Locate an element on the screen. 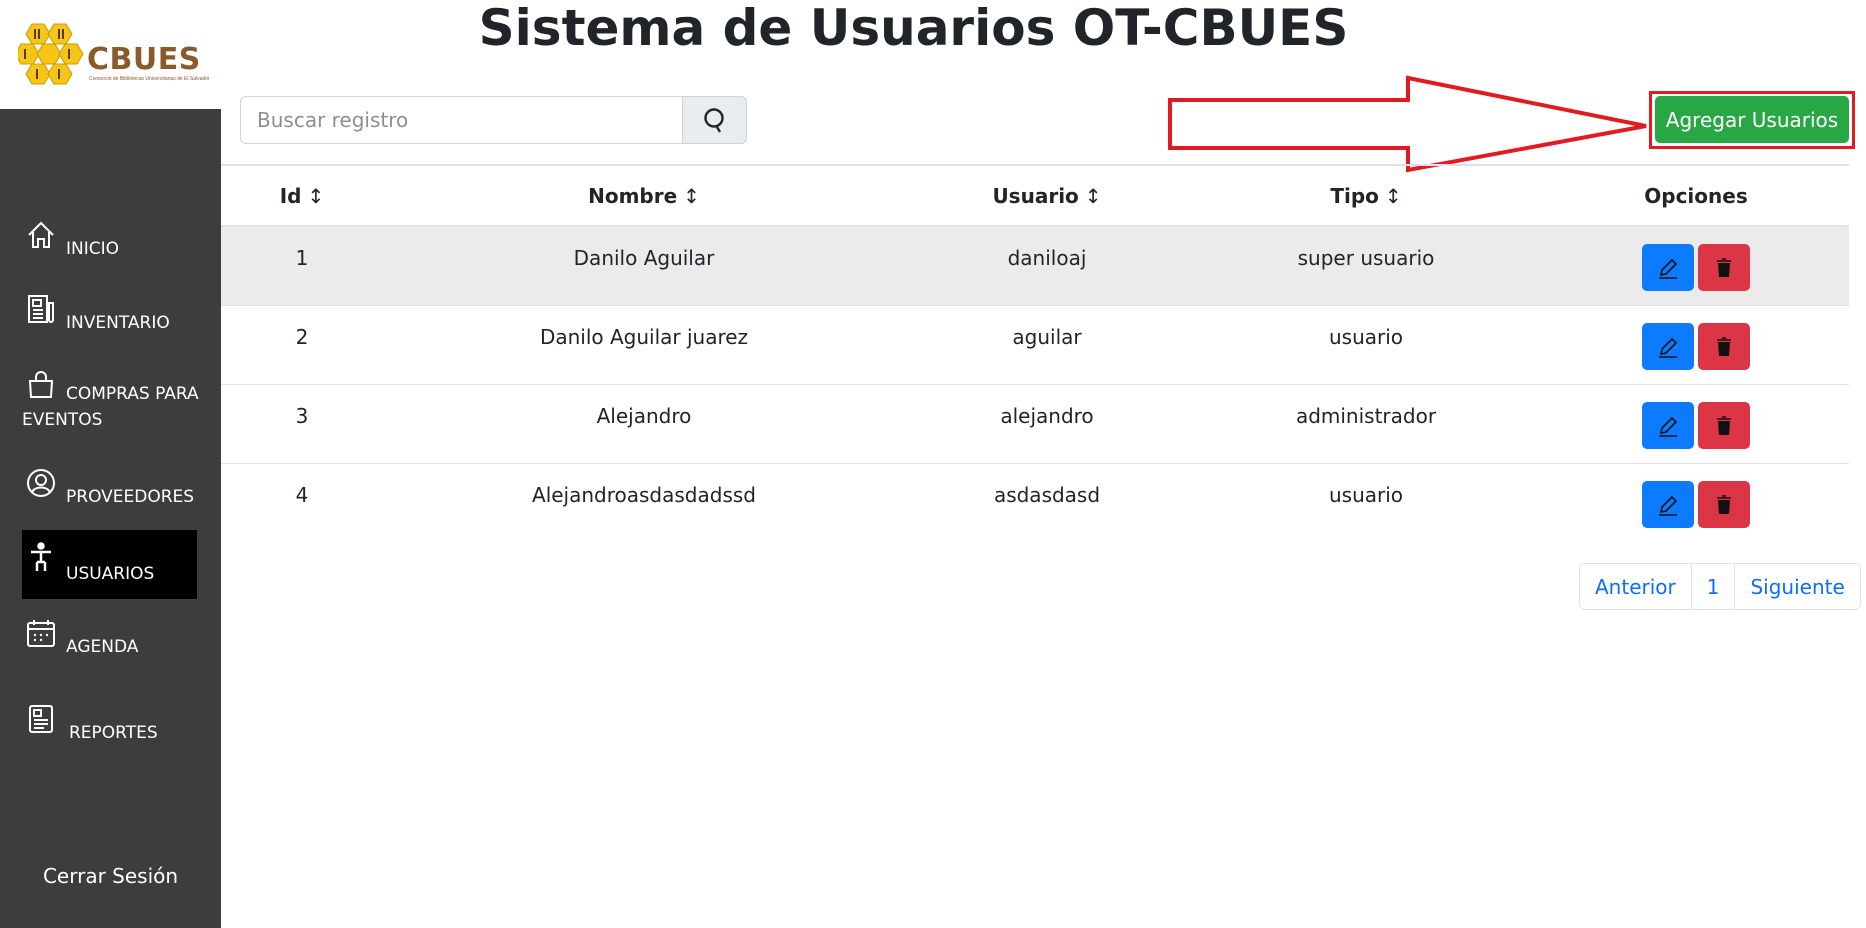 This screenshot has width=1866, height=928. pagination-next: Siguiente is located at coordinates (1797, 586).